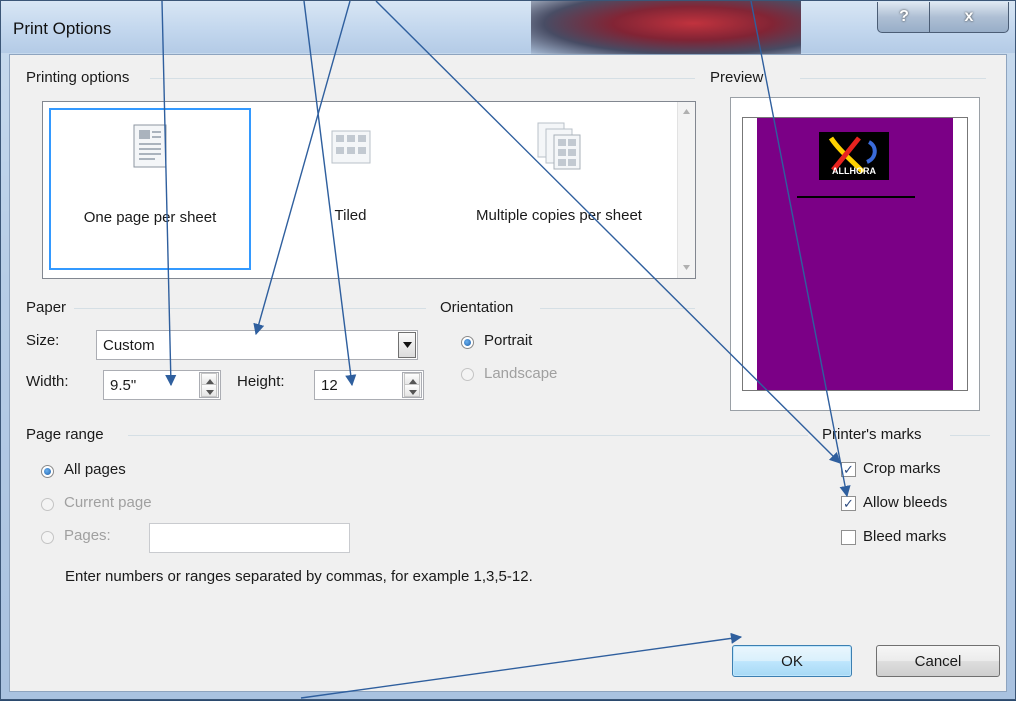  What do you see at coordinates (329, 385) in the screenshot?
I see `height-value: 12` at bounding box center [329, 385].